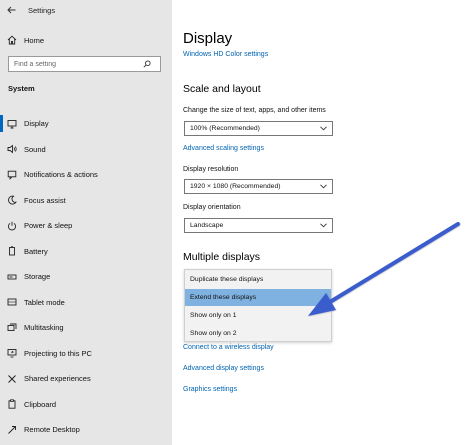 This screenshot has width=474, height=445. What do you see at coordinates (86, 226) in the screenshot?
I see `sidebar-item-power-sleep: Power & sleep` at bounding box center [86, 226].